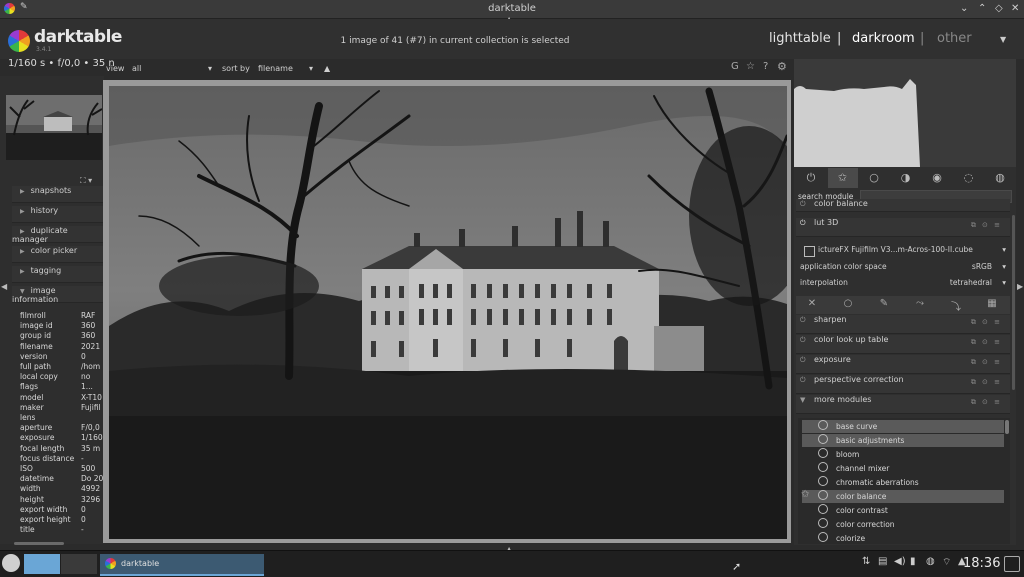 The height and width of the screenshot is (577, 1024). Describe the element at coordinates (22, 191) in the screenshot. I see `expand-arrow-icon: ▶` at that location.